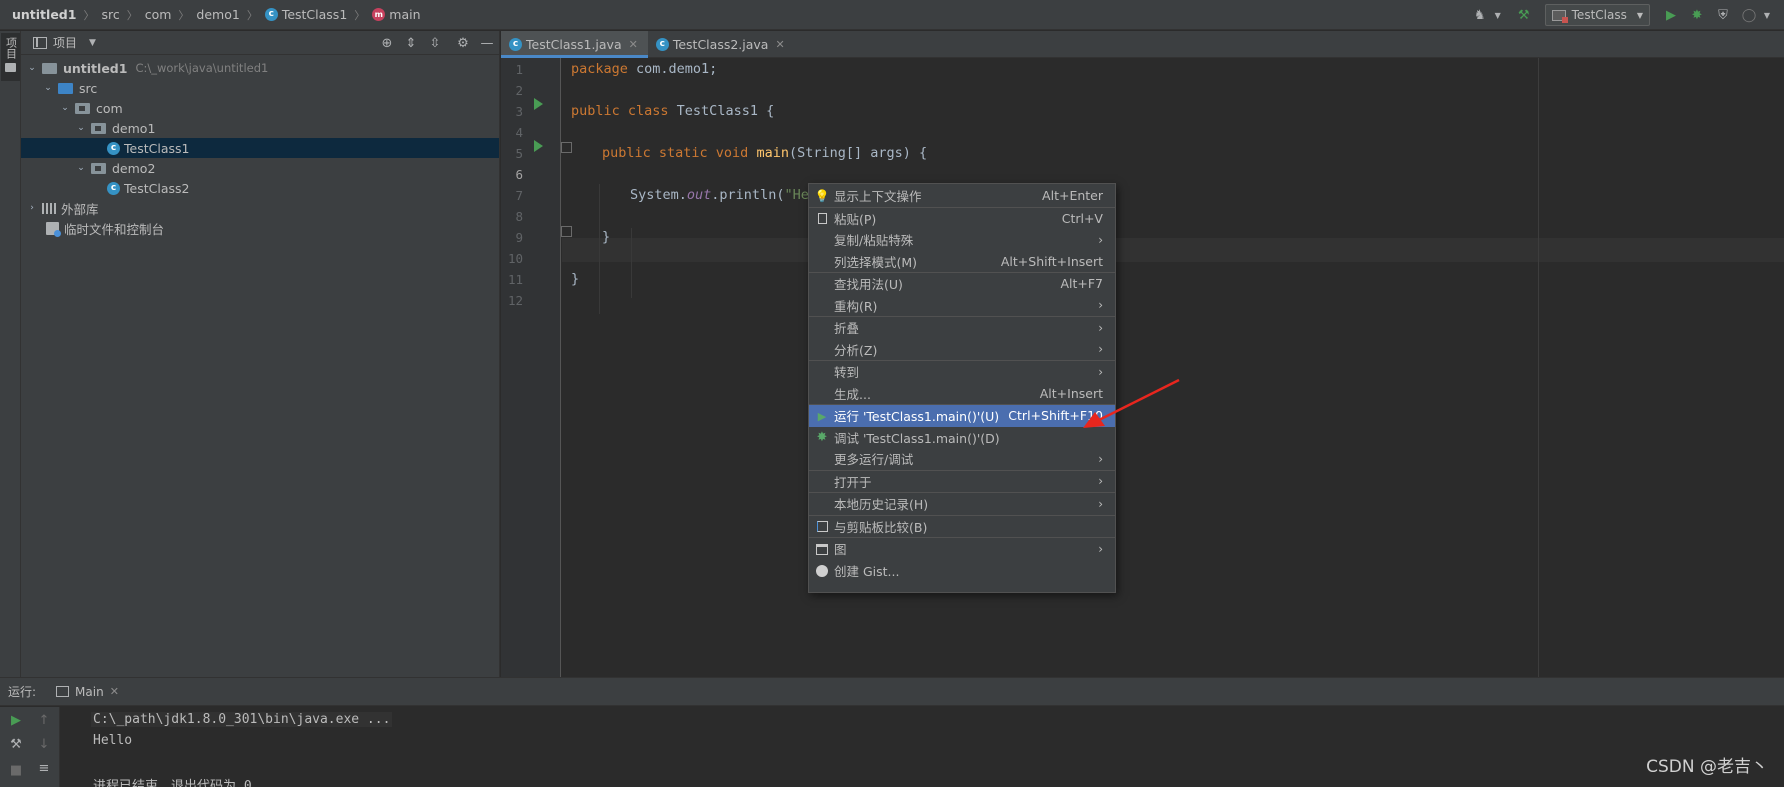 The width and height of the screenshot is (1784, 787). I want to click on menu-item-copy-paste-special: 复制/粘贴特殊 ›, so click(962, 240).